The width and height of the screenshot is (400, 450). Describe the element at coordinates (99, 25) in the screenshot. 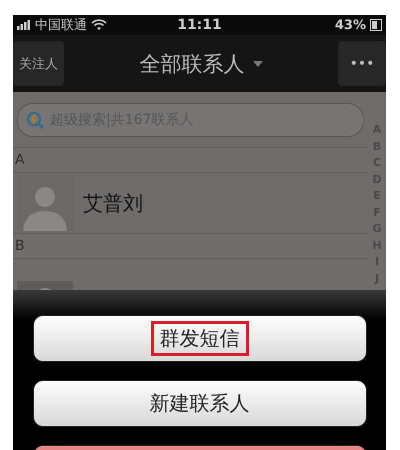

I see `wifi-icon` at that location.